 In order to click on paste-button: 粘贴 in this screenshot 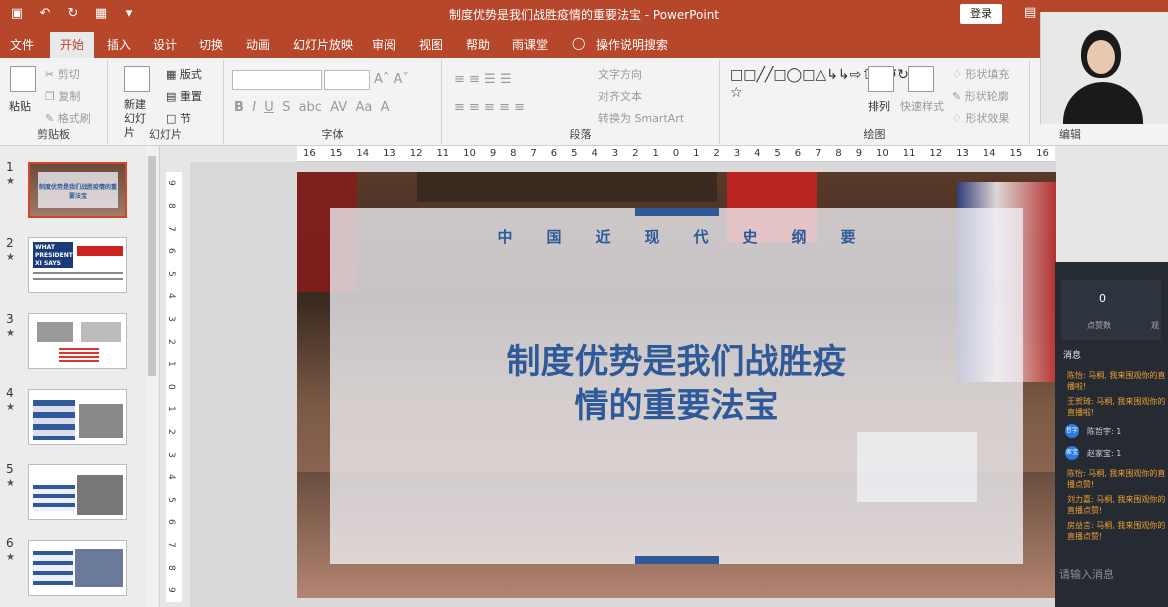, I will do `click(20, 106)`.